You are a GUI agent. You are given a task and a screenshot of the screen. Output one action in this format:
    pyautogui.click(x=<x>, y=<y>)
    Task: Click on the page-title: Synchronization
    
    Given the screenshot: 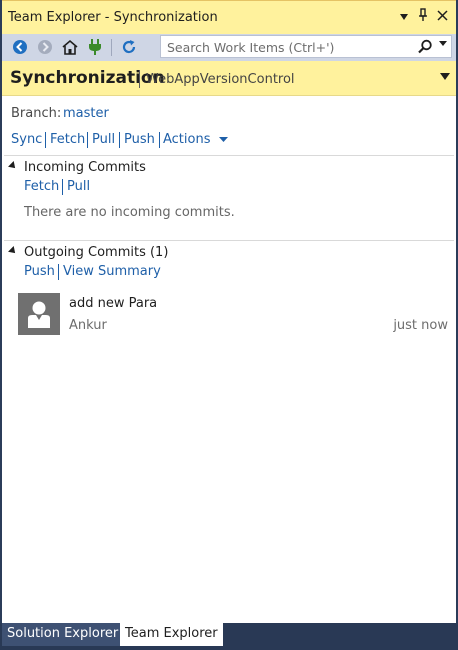 What is the action you would take?
    pyautogui.click(x=87, y=78)
    